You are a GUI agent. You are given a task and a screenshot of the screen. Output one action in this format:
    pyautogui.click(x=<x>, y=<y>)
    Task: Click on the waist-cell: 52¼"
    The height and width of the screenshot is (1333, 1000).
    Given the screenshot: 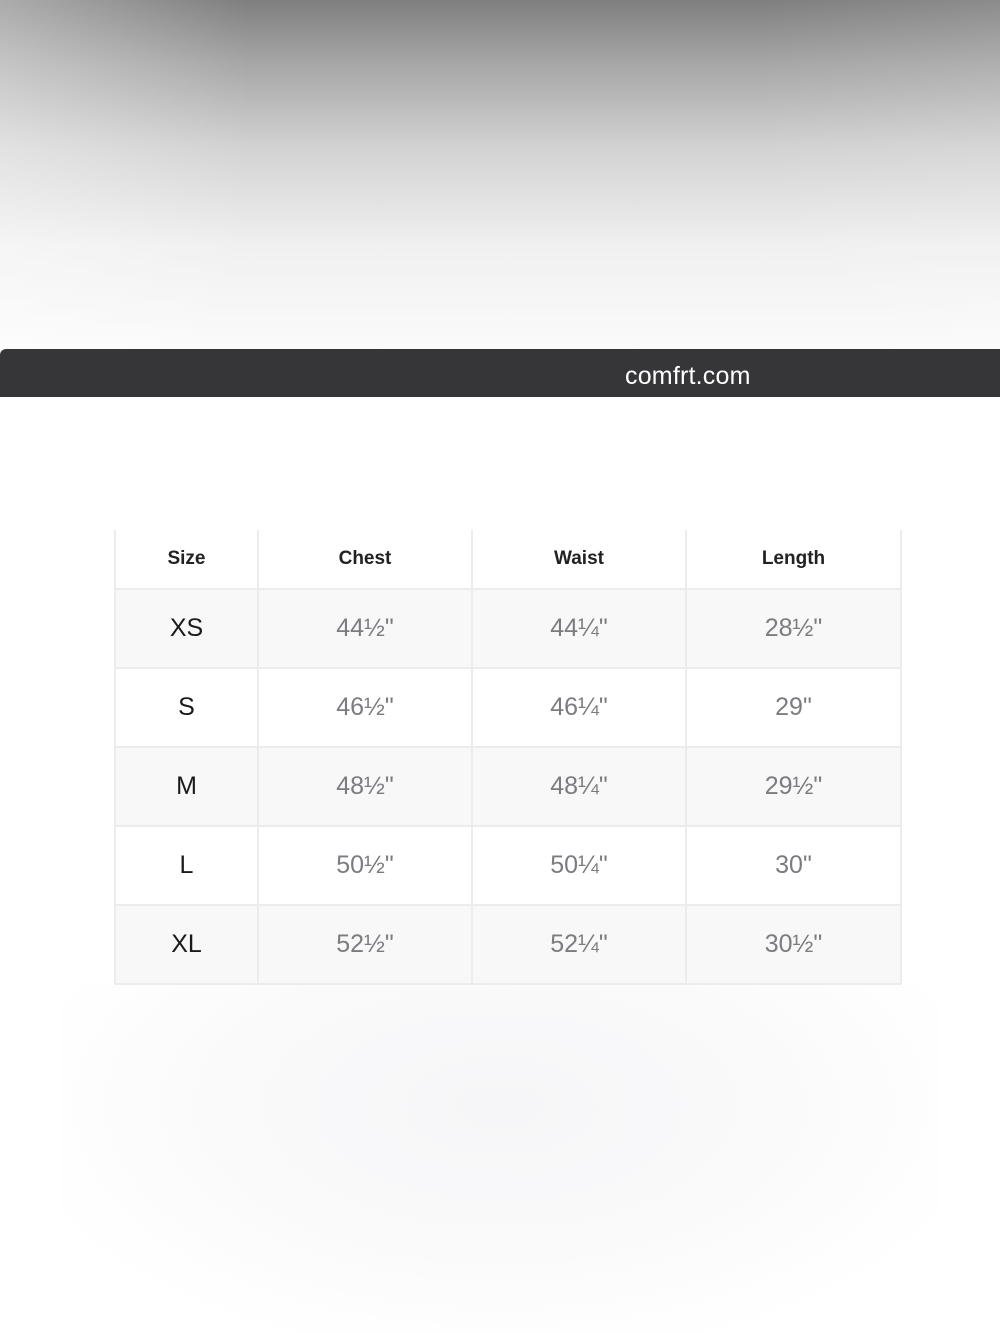 What is the action you would take?
    pyautogui.click(x=579, y=944)
    